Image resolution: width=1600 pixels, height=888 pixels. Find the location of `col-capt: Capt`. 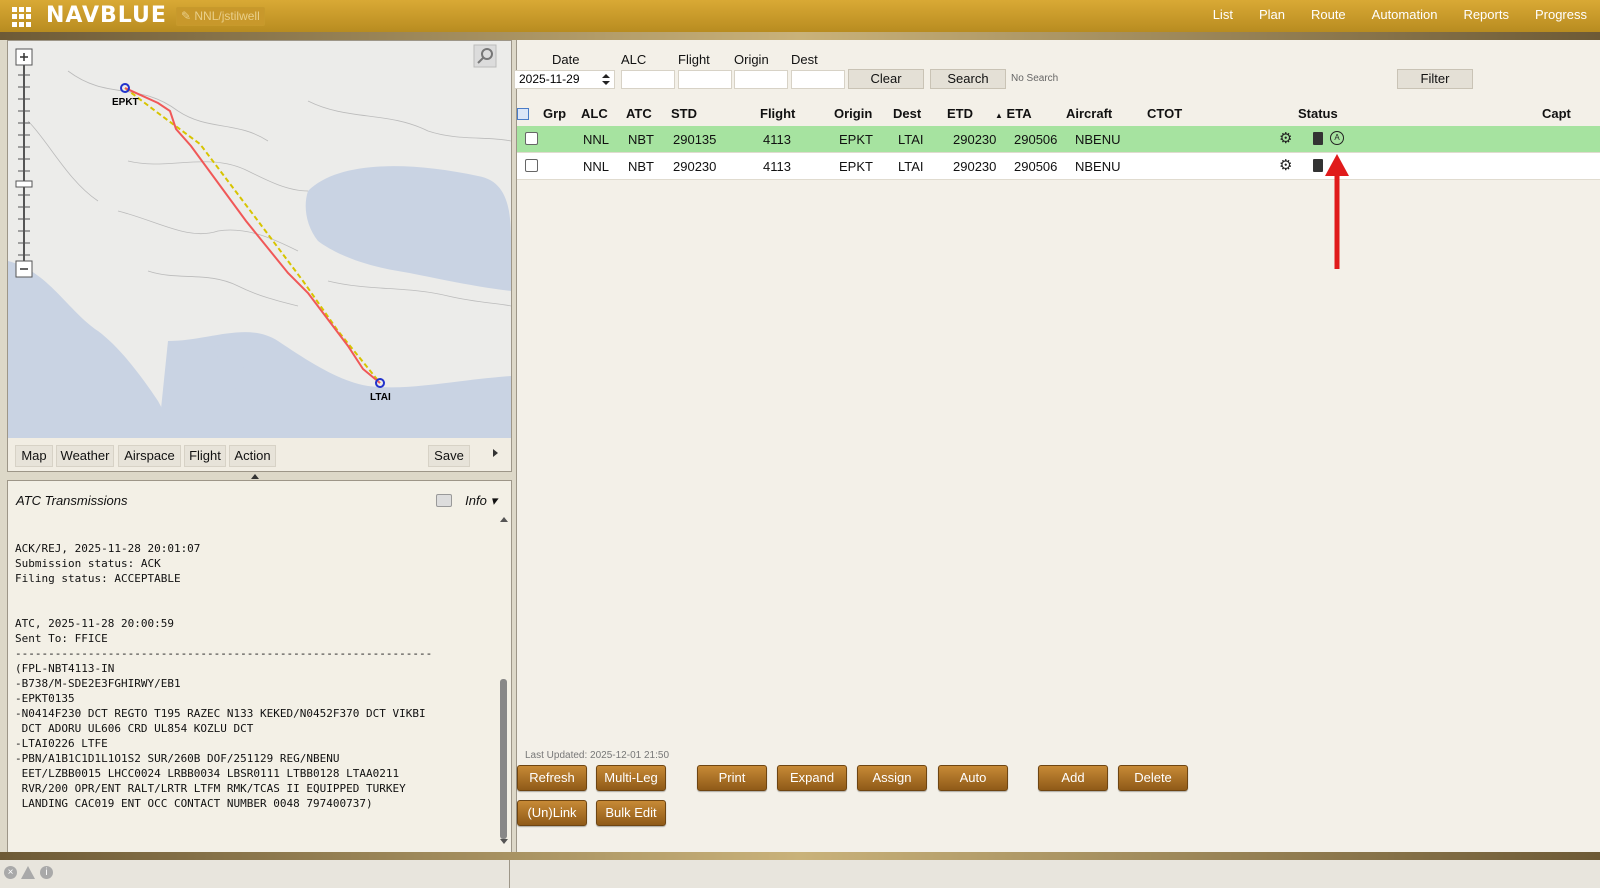

col-capt: Capt is located at coordinates (1556, 113).